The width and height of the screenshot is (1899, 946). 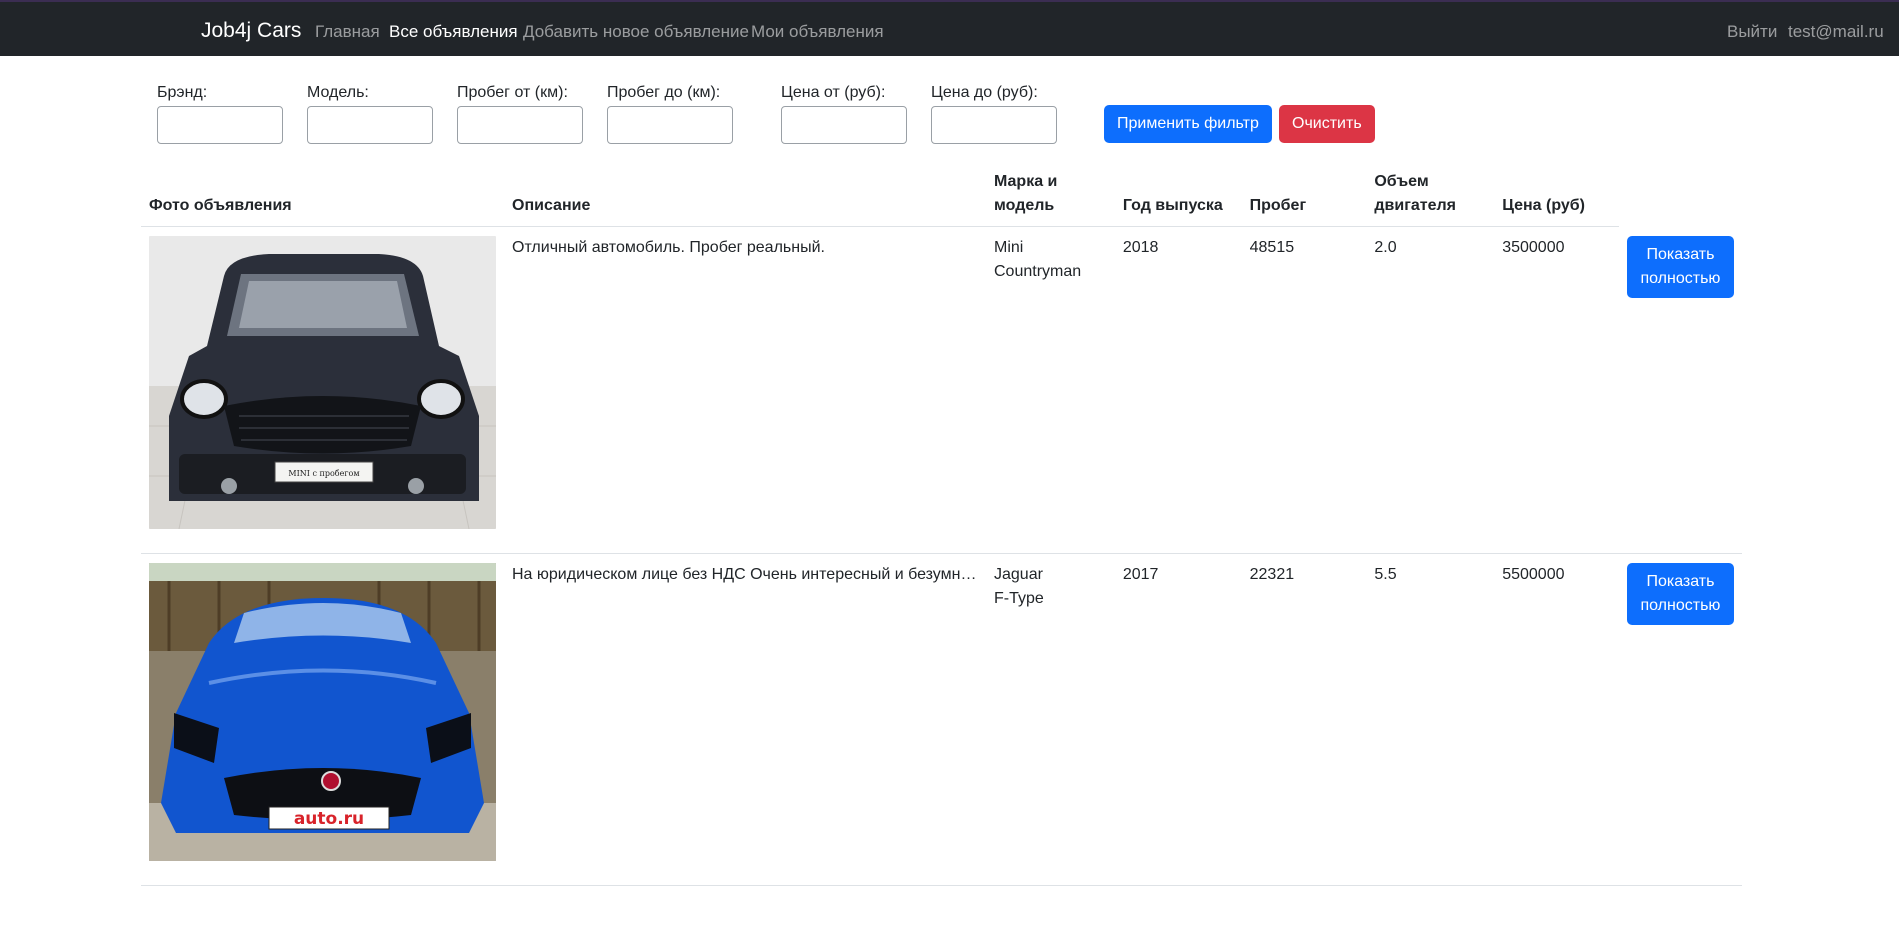 I want to click on year-cell: 2017, so click(x=1178, y=719).